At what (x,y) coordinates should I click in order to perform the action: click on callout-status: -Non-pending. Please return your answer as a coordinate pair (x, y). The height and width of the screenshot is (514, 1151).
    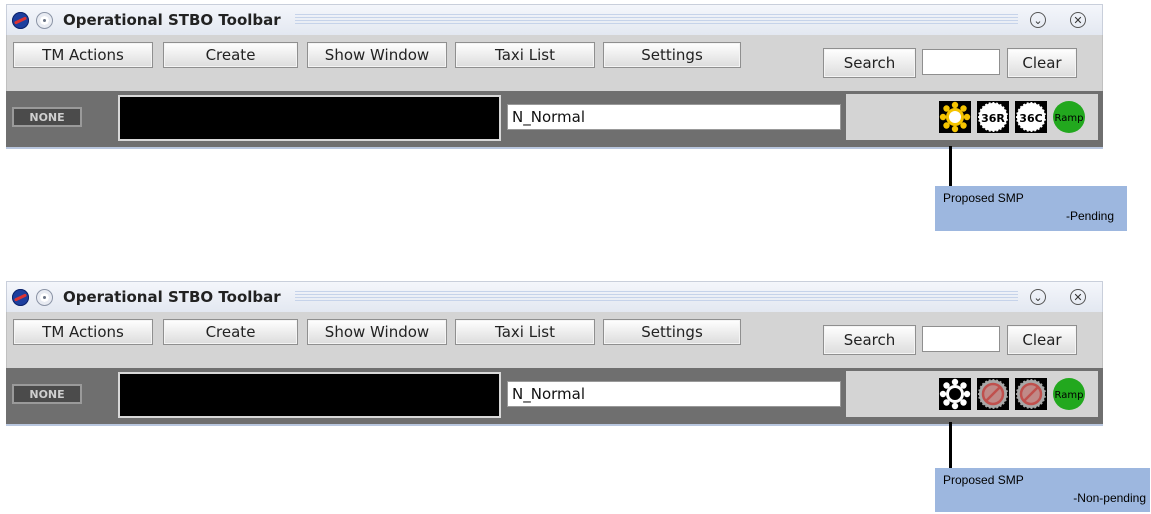
    Looking at the image, I should click on (1109, 498).